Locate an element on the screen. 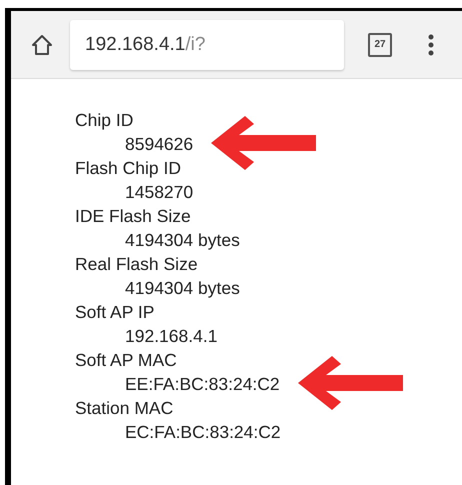 This screenshot has width=462, height=485. info-value: 192.168.4.1 is located at coordinates (171, 336).